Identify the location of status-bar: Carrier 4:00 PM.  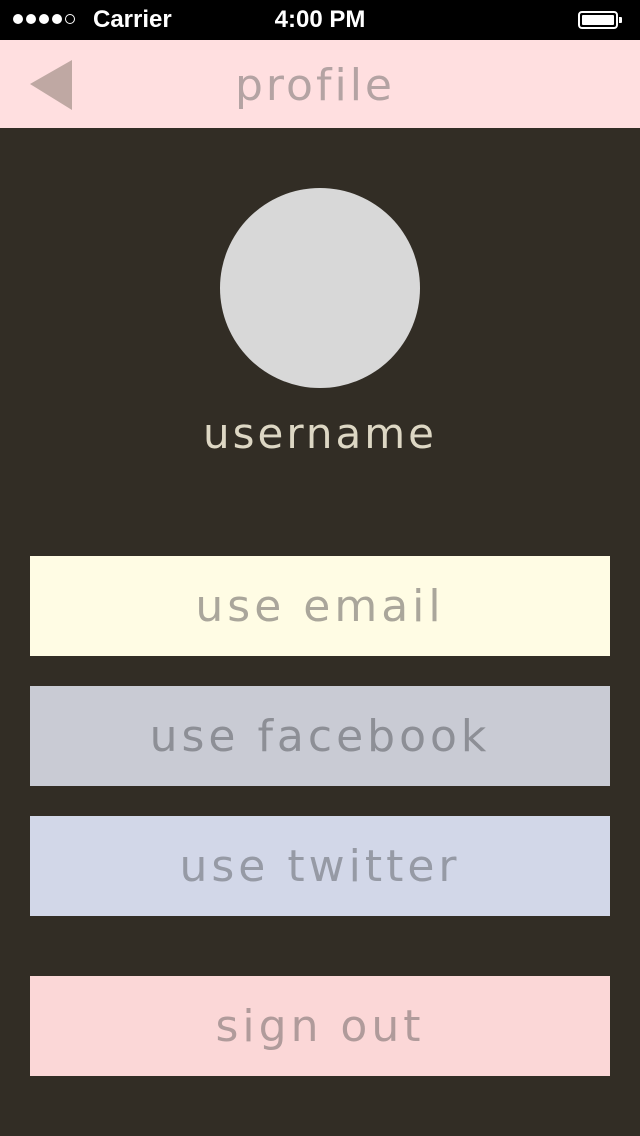
(320, 20).